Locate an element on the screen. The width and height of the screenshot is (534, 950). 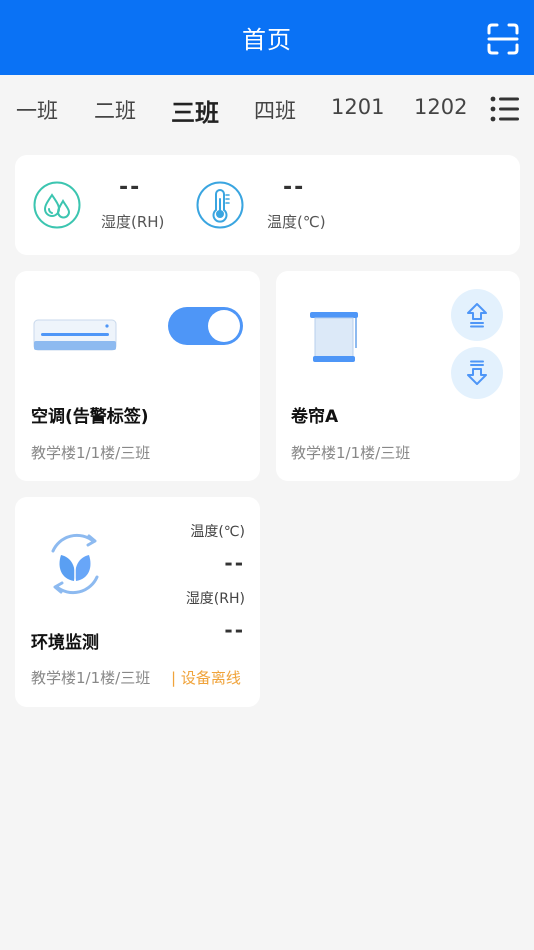
curtain-down-button is located at coordinates (477, 373).